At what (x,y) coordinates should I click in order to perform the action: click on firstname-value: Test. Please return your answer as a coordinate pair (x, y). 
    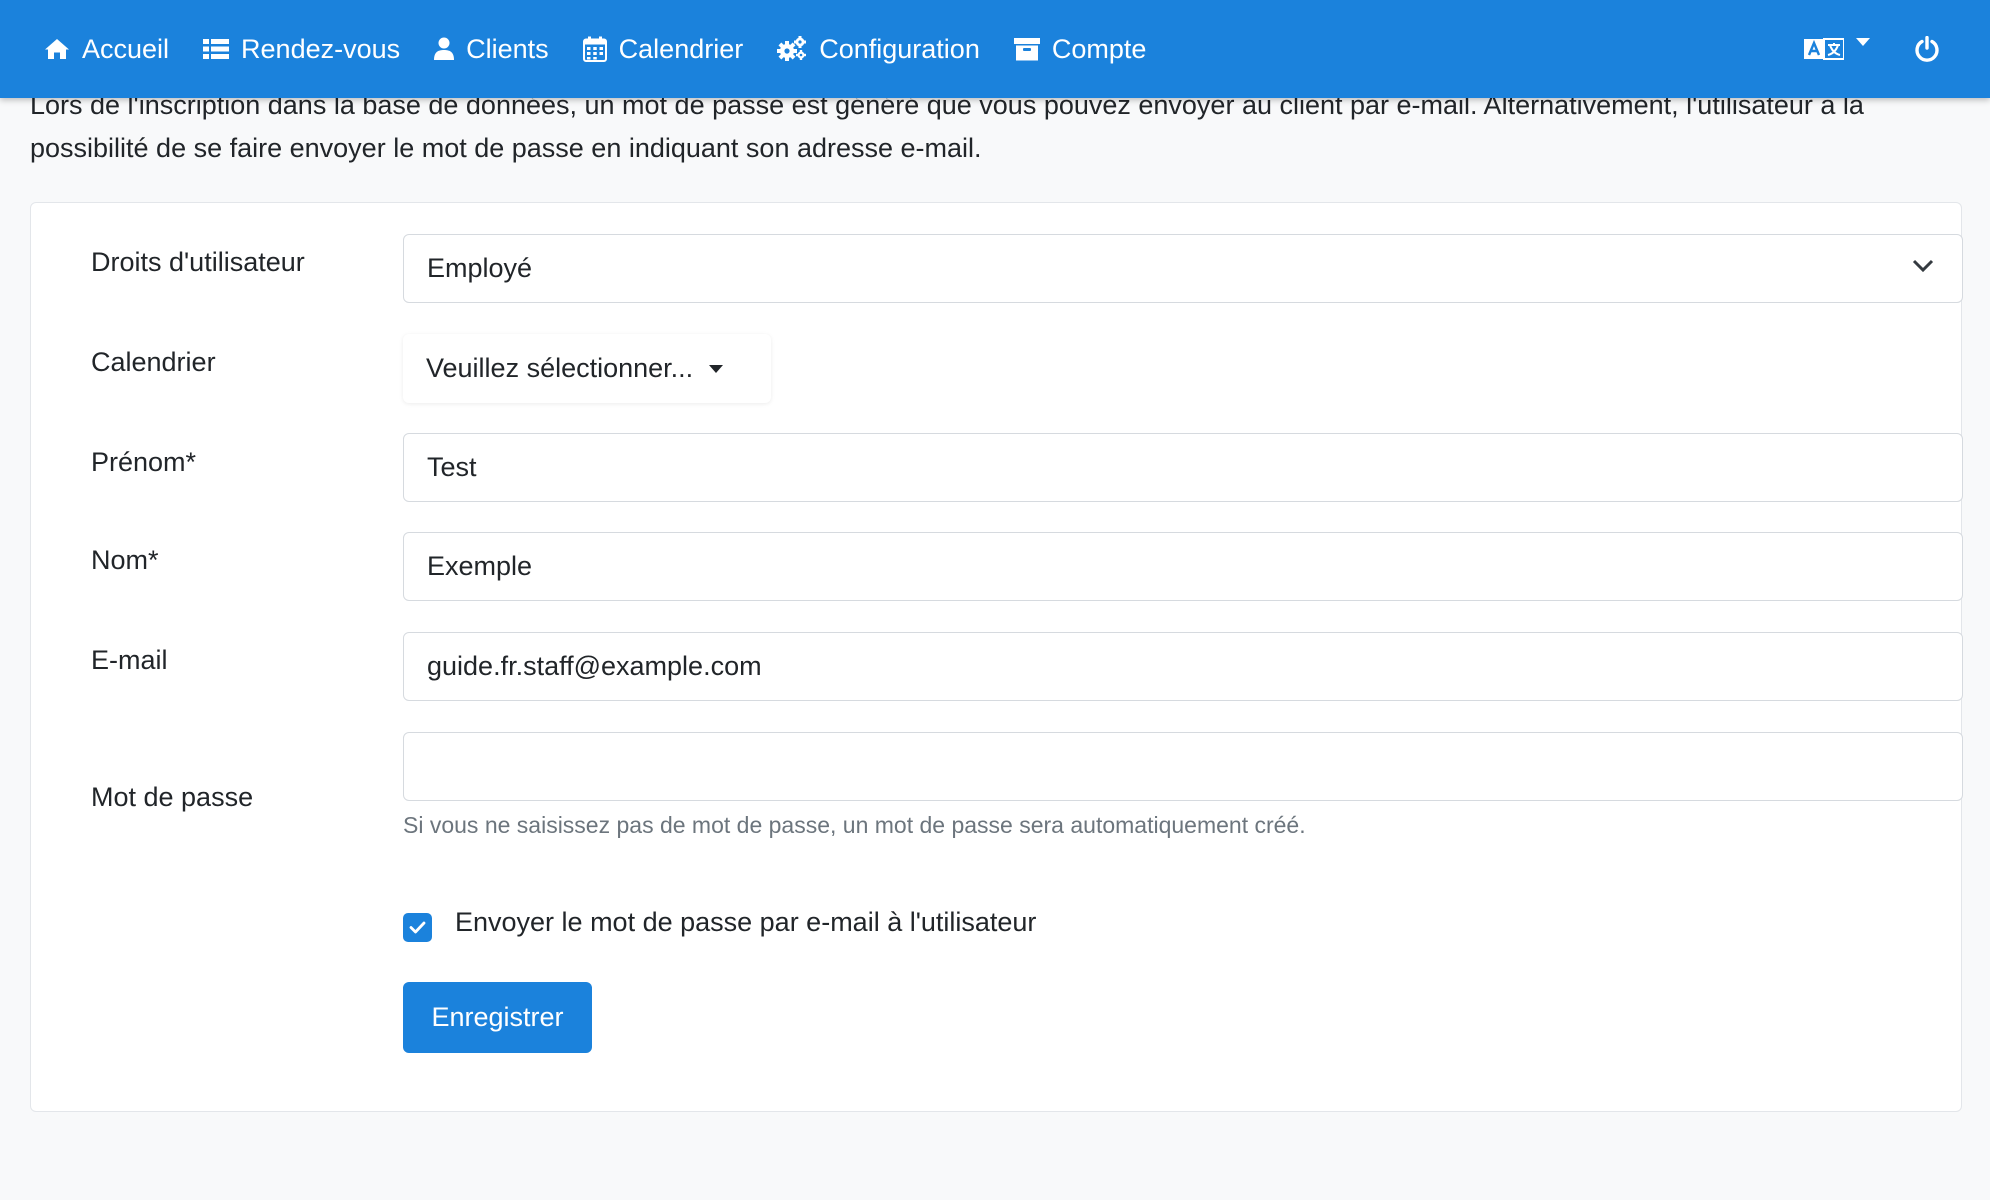
    Looking at the image, I should click on (452, 467).